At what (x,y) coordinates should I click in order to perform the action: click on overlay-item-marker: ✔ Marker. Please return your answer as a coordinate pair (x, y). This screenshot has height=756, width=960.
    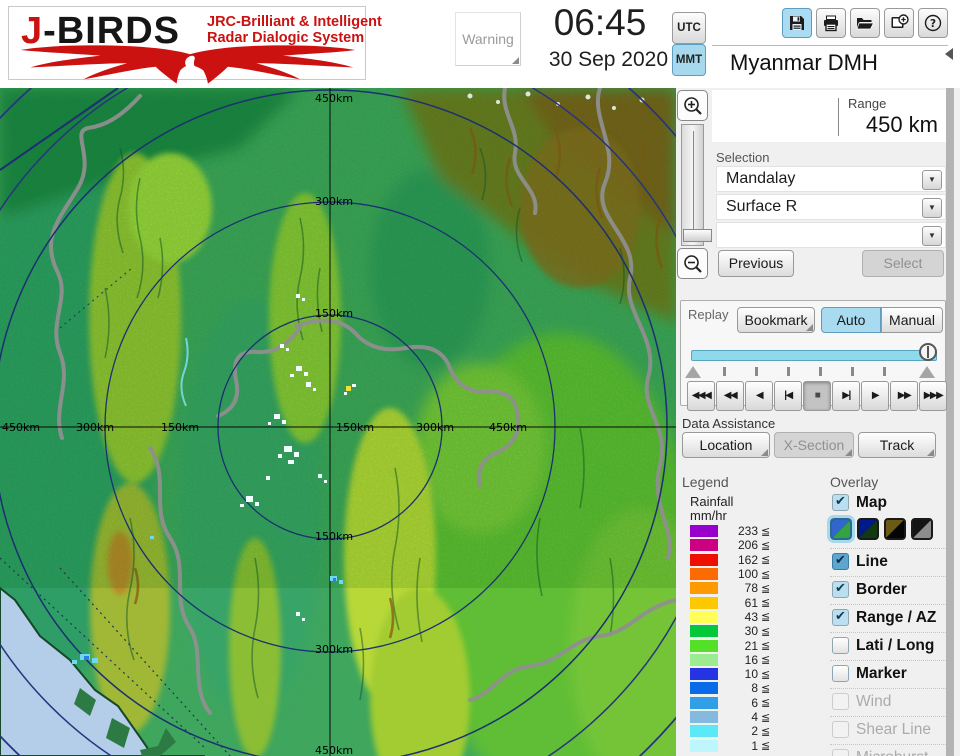
    Looking at the image, I should click on (888, 673).